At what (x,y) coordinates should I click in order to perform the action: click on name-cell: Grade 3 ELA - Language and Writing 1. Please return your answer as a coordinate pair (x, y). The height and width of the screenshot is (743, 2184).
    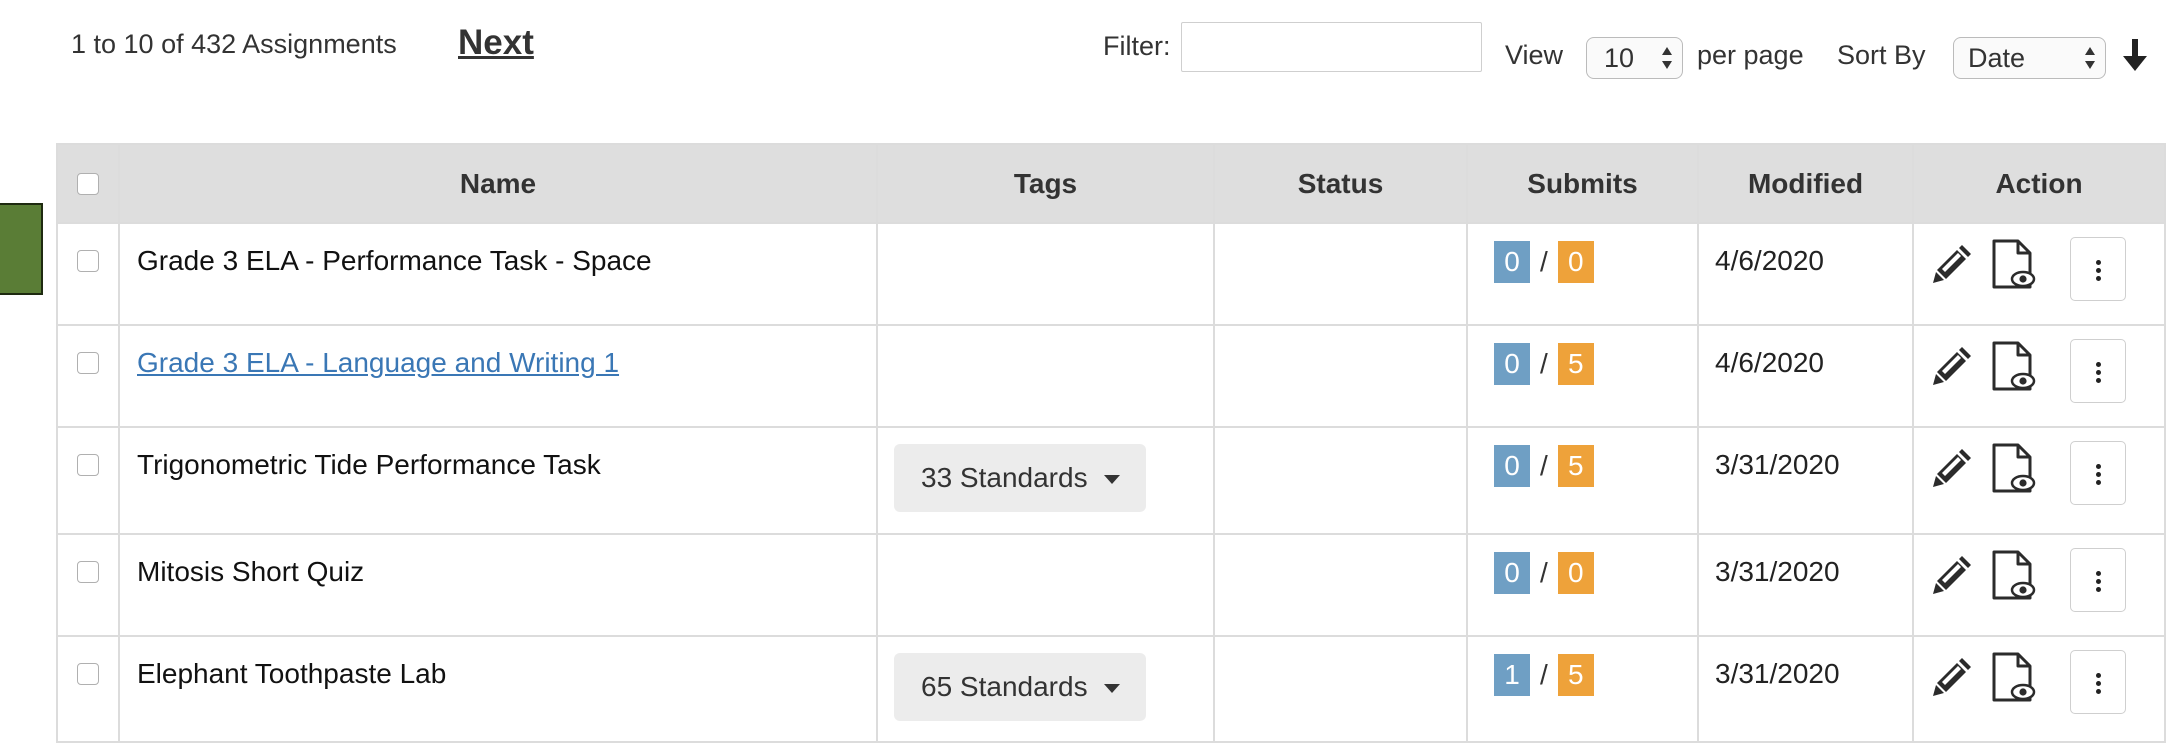
    Looking at the image, I should click on (498, 376).